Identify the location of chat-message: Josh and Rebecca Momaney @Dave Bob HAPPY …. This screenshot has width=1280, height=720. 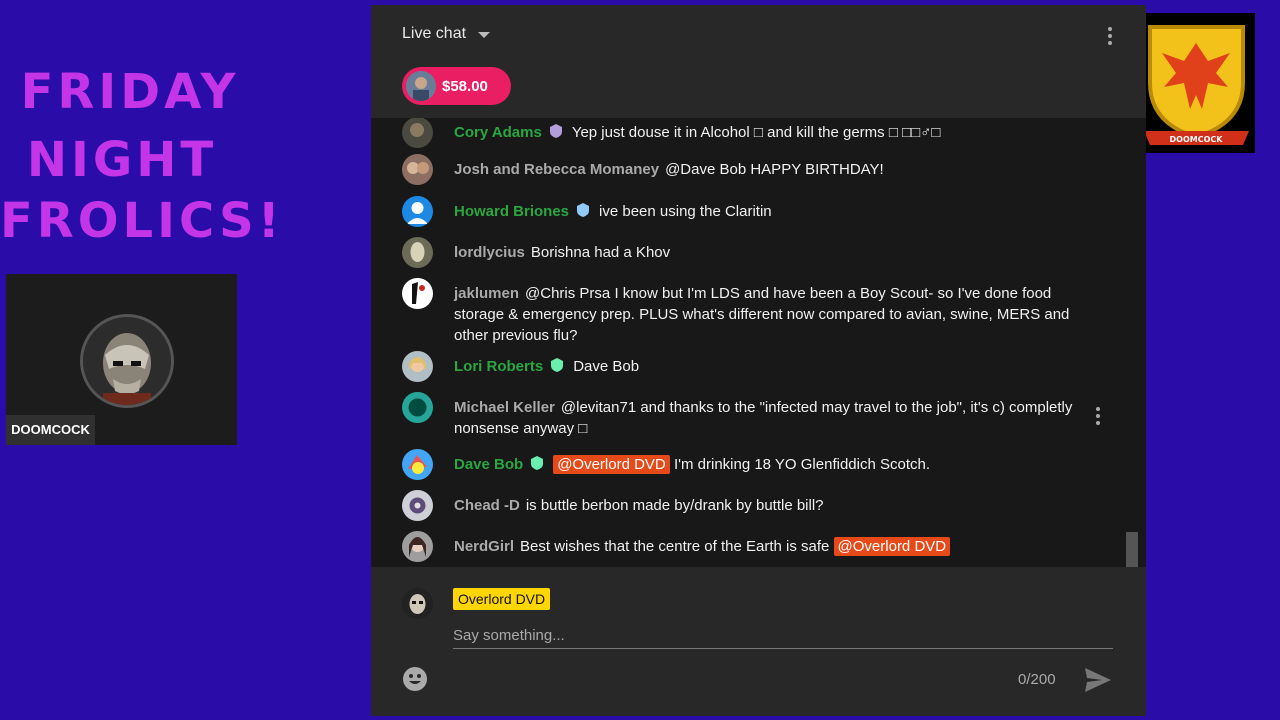
(747, 169).